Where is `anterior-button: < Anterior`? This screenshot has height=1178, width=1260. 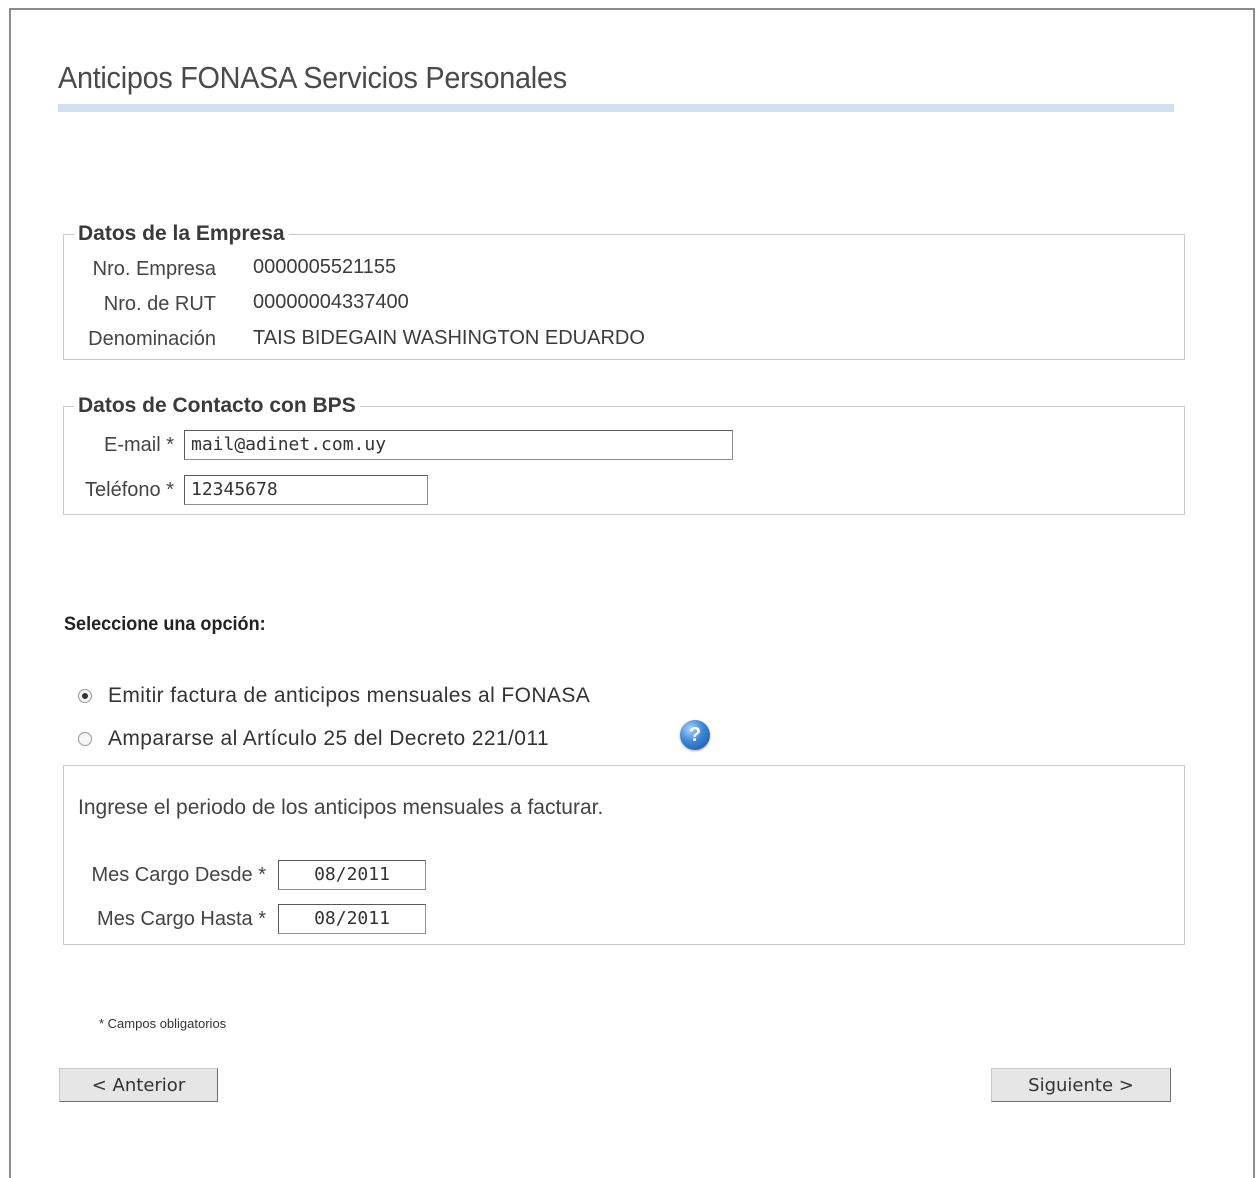
anterior-button: < Anterior is located at coordinates (138, 1085).